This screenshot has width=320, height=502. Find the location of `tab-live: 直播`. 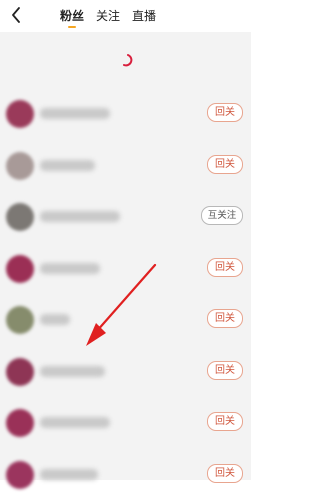

tab-live: 直播 is located at coordinates (144, 16).